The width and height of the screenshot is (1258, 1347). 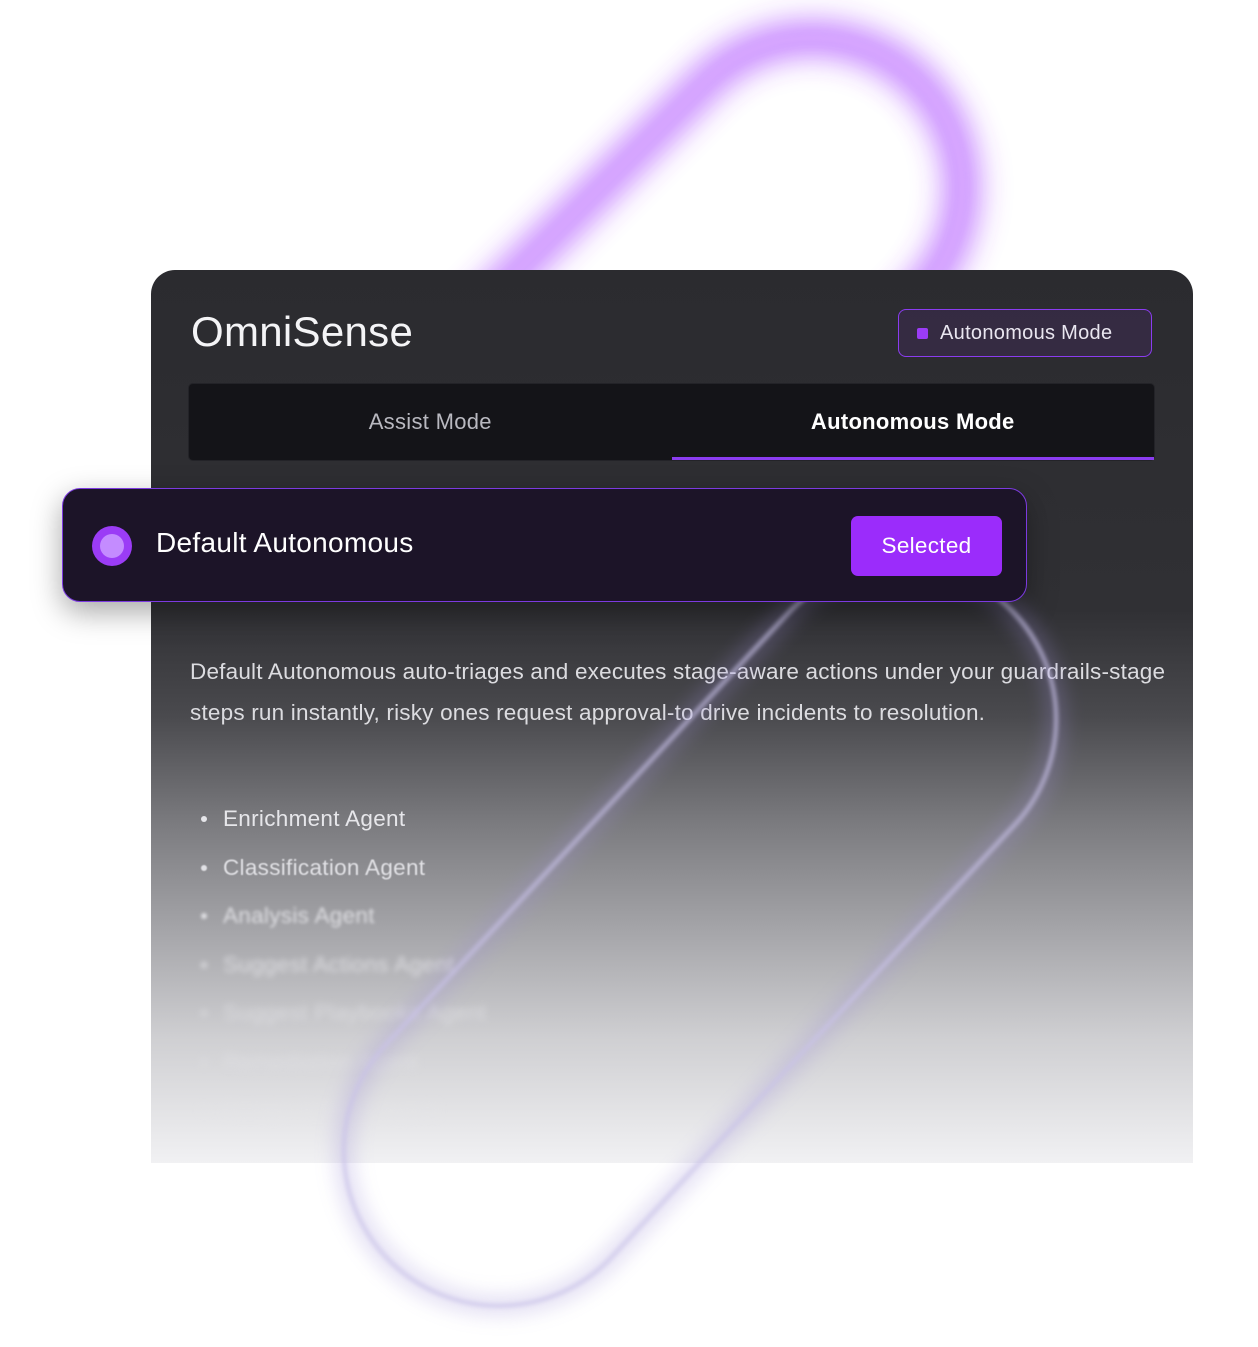 I want to click on list-item: Classification Agent, so click(x=343, y=868).